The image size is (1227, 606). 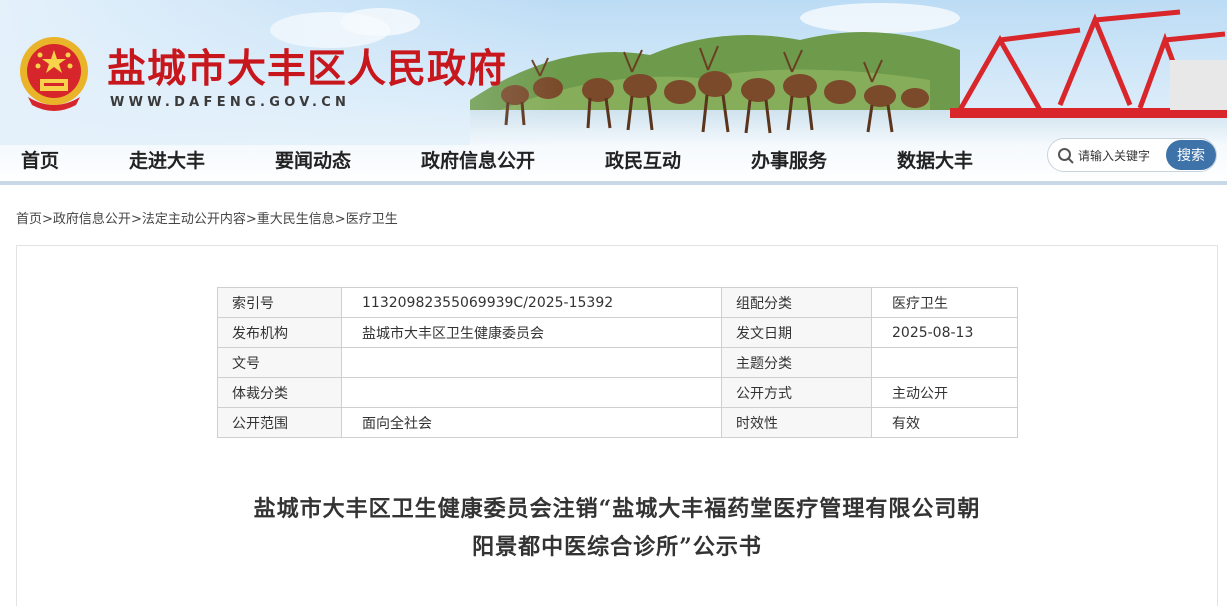 I want to click on table-row: 体裁分类 公开方式 主动公开, so click(x=617, y=392).